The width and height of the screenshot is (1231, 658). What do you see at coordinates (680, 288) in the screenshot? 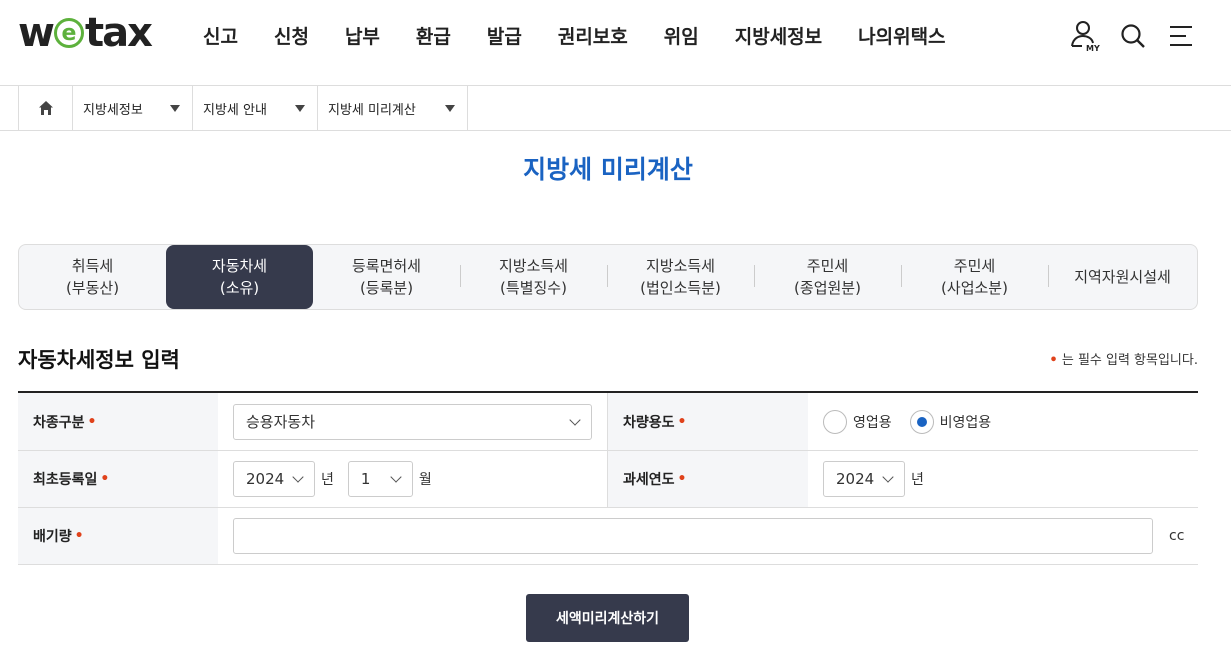
I see `tab-sublabel: (법인소득분)` at bounding box center [680, 288].